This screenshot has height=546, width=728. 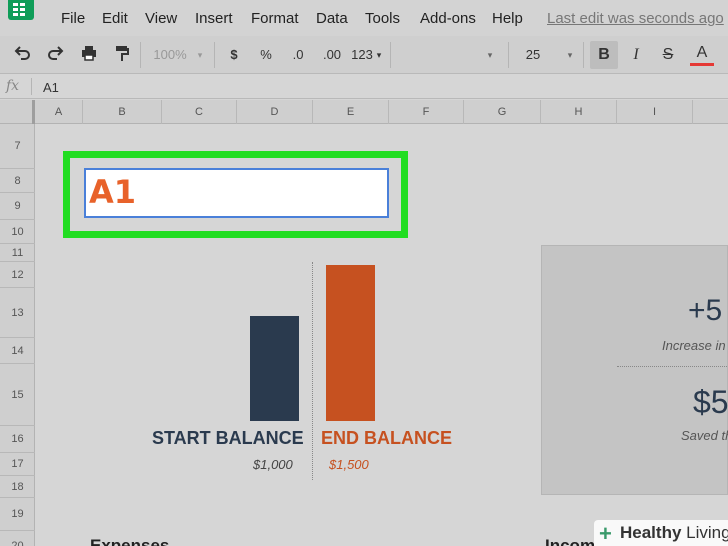 I want to click on menu-addons: Add-ons, so click(x=448, y=18).